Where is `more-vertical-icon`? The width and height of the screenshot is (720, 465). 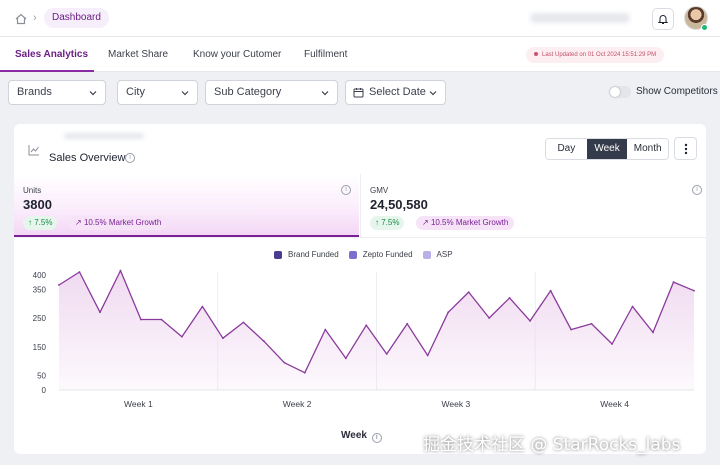
more-vertical-icon is located at coordinates (685, 148).